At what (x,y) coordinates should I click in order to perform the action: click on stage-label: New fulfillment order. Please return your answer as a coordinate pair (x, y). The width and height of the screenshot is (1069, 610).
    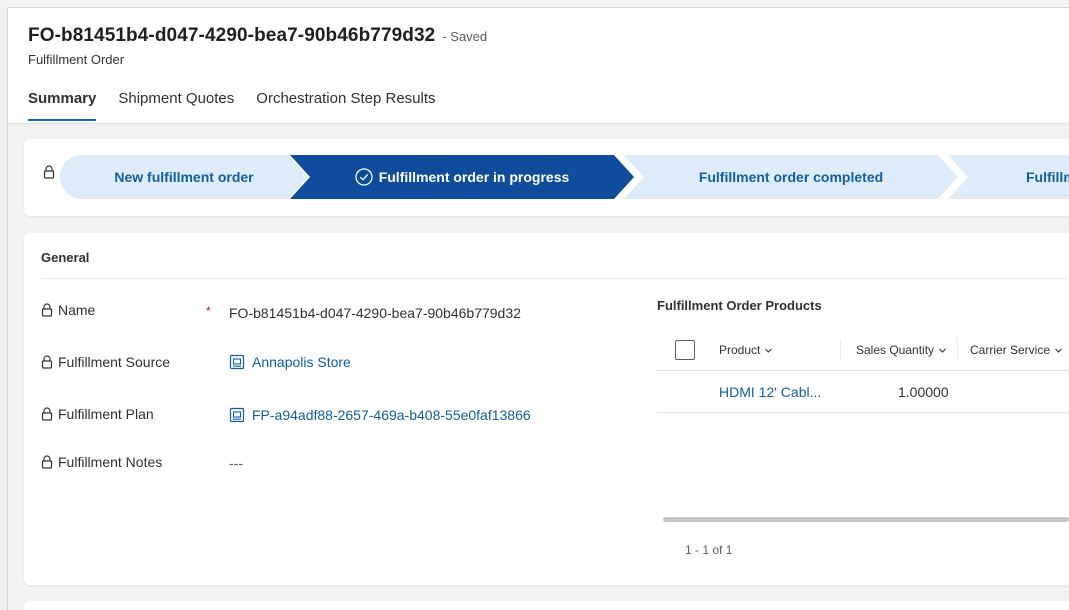
    Looking at the image, I should click on (184, 177).